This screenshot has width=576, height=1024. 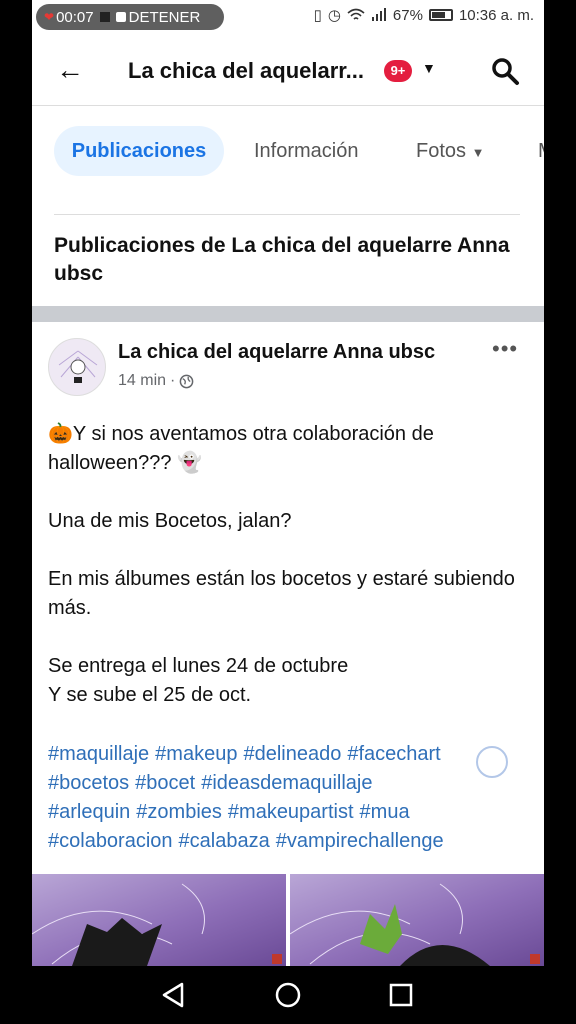 What do you see at coordinates (286, 783) in the screenshot?
I see `hashtag-link: #ideasdemaquillaje` at bounding box center [286, 783].